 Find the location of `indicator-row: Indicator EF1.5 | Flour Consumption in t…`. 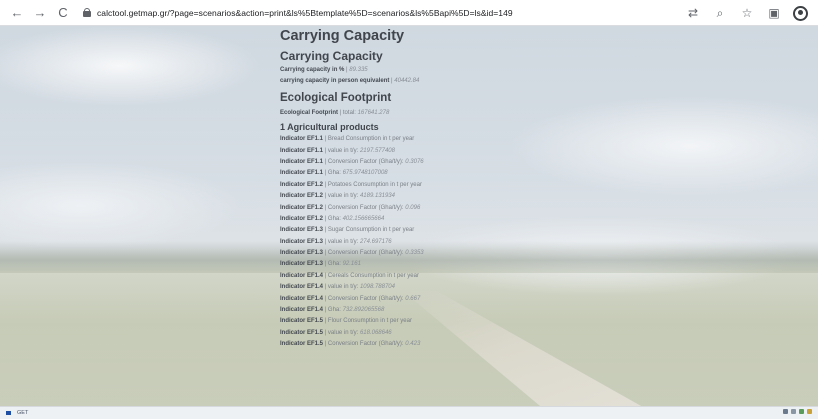

indicator-row: Indicator EF1.5 | Flour Consumption in t… is located at coordinates (430, 321).